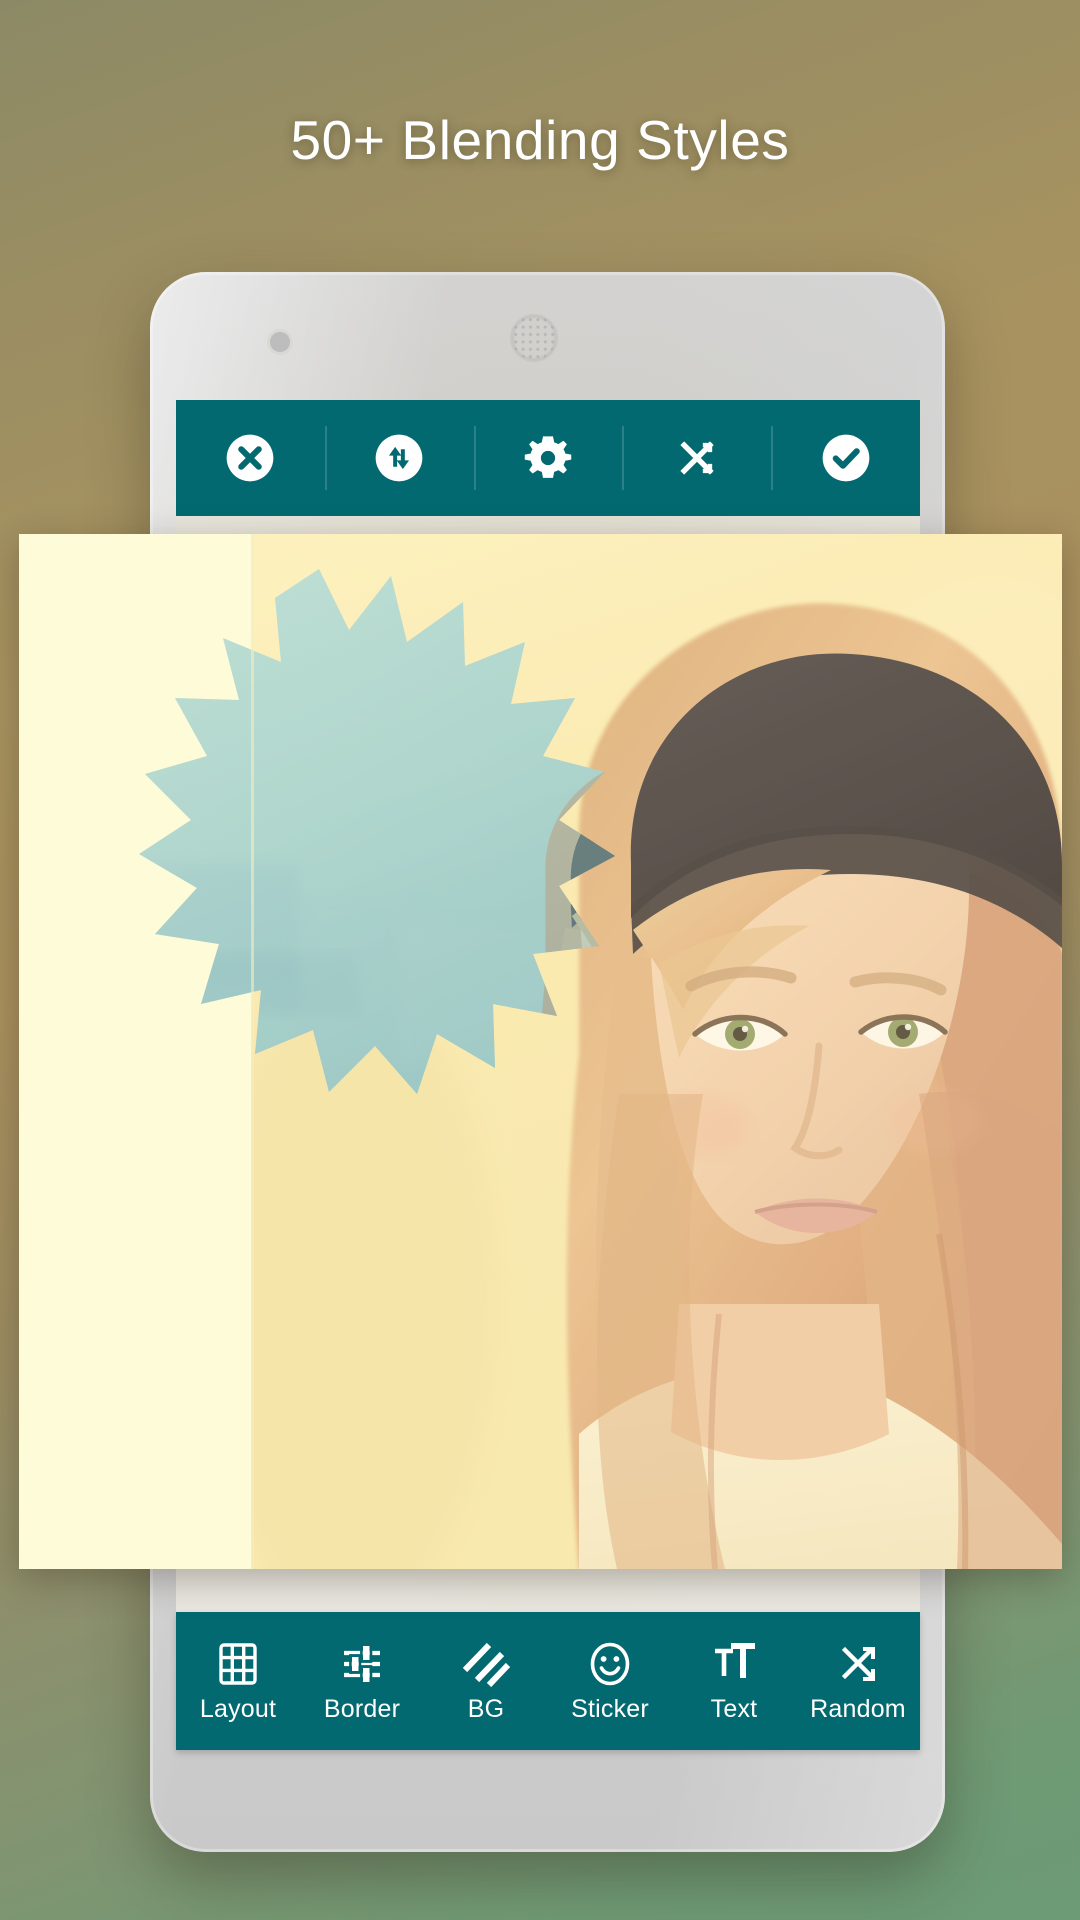 The width and height of the screenshot is (1080, 1920). I want to click on nav-item-sticker: Sticker, so click(610, 1681).